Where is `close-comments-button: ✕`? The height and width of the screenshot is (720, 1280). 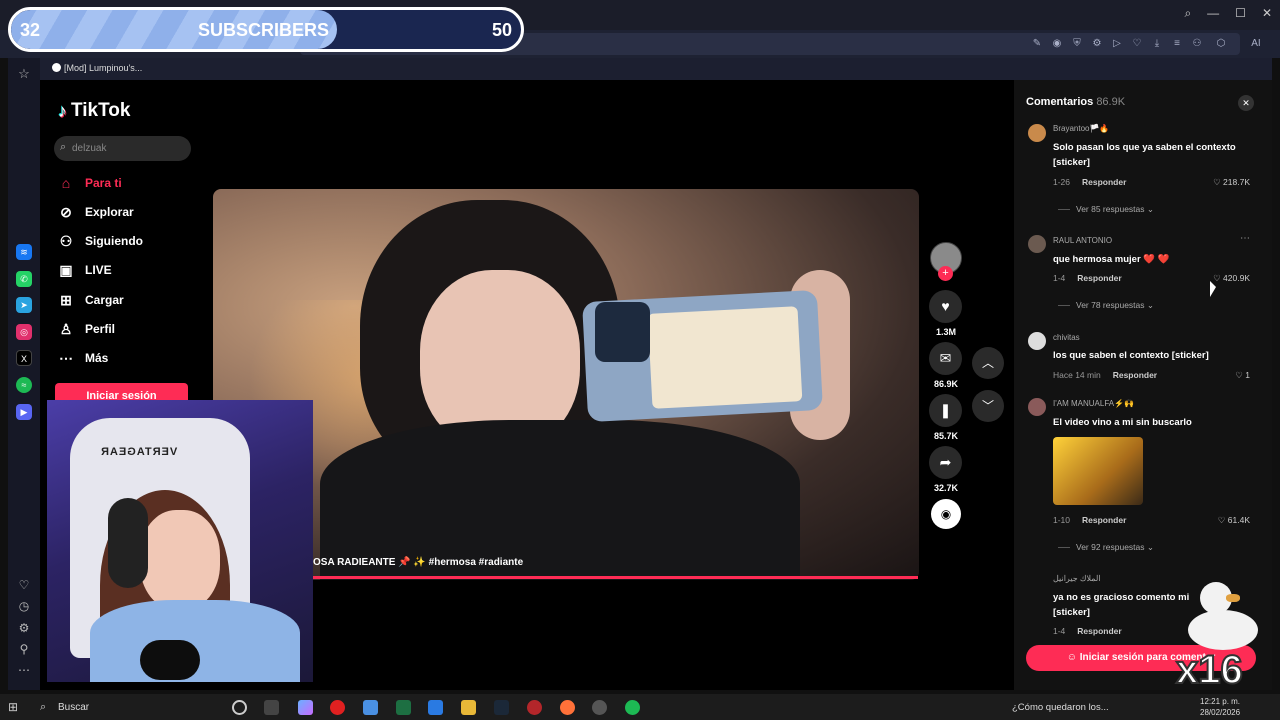 close-comments-button: ✕ is located at coordinates (1246, 103).